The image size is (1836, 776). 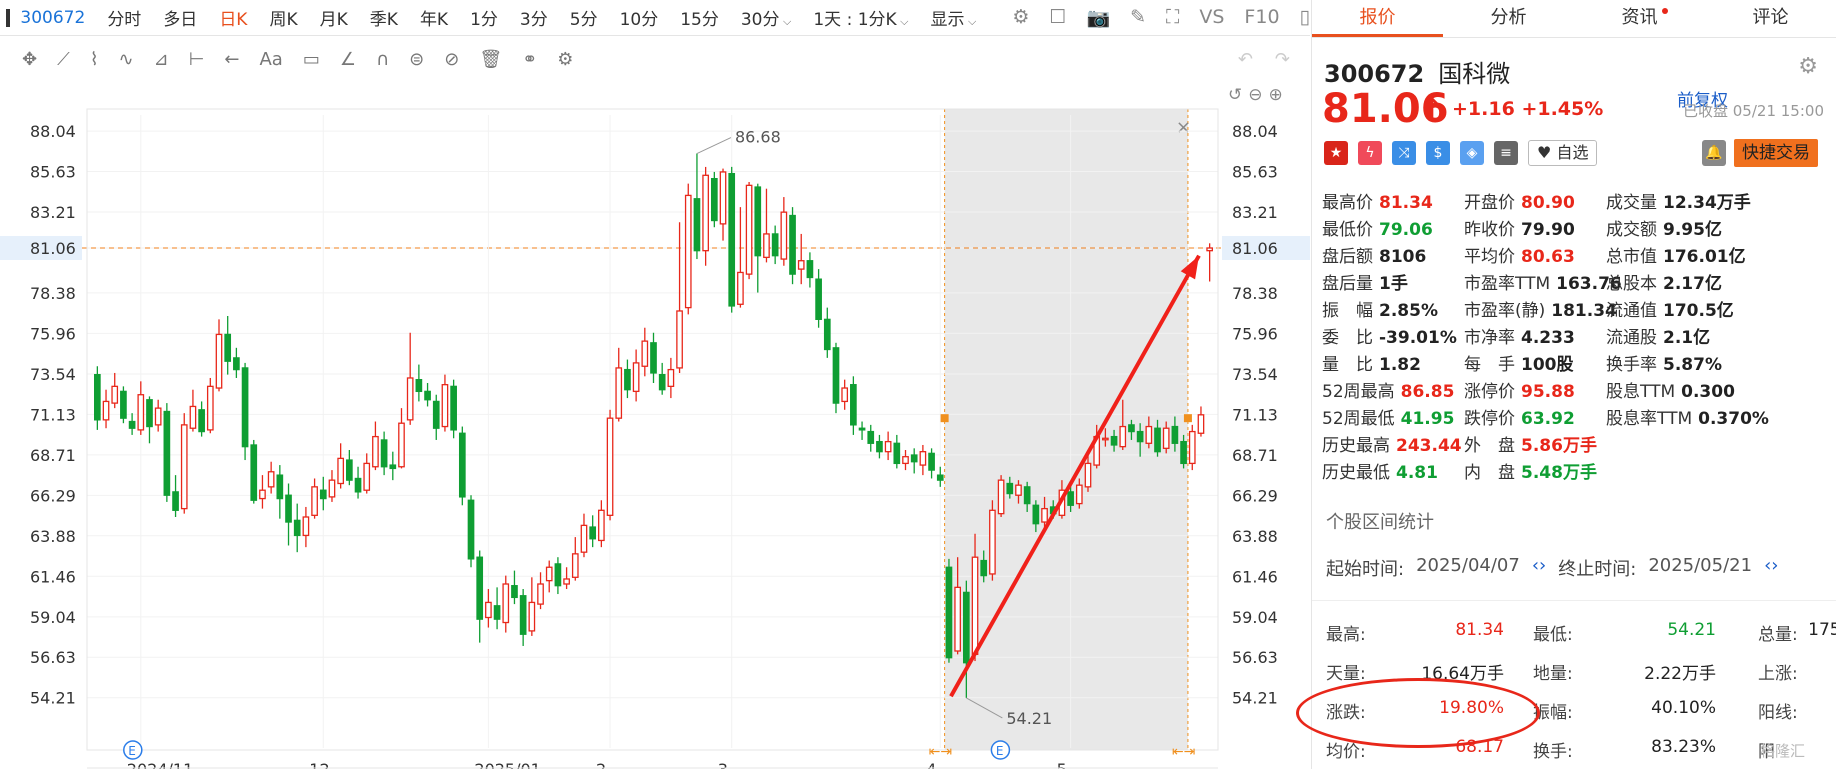 What do you see at coordinates (584, 17) in the screenshot?
I see `timeframe-tab: 5分` at bounding box center [584, 17].